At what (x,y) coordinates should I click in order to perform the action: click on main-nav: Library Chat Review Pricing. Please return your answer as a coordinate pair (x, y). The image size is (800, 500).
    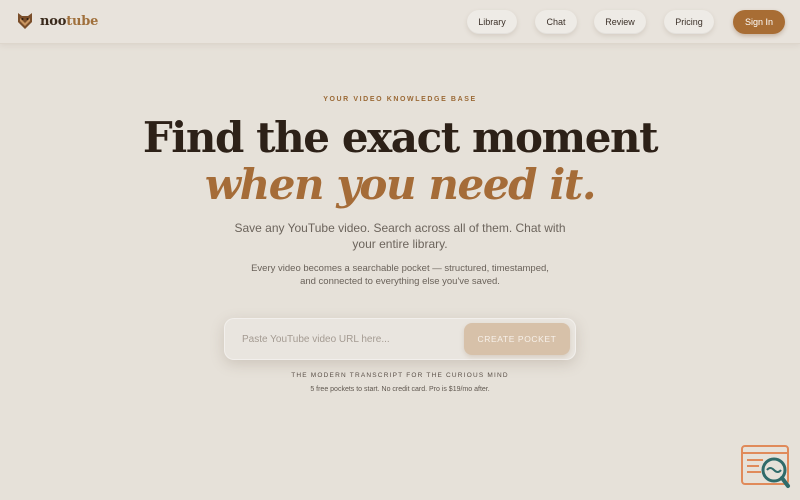
    Looking at the image, I should click on (400, 22).